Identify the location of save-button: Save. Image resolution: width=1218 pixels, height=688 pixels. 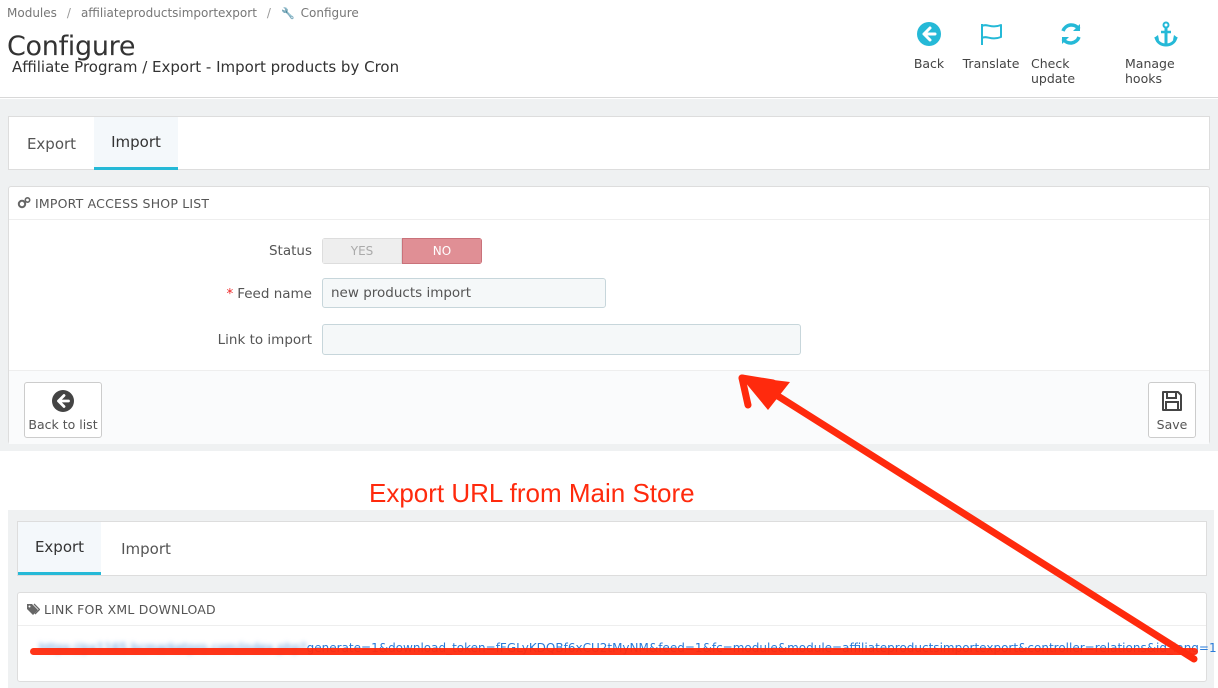
(1172, 410).